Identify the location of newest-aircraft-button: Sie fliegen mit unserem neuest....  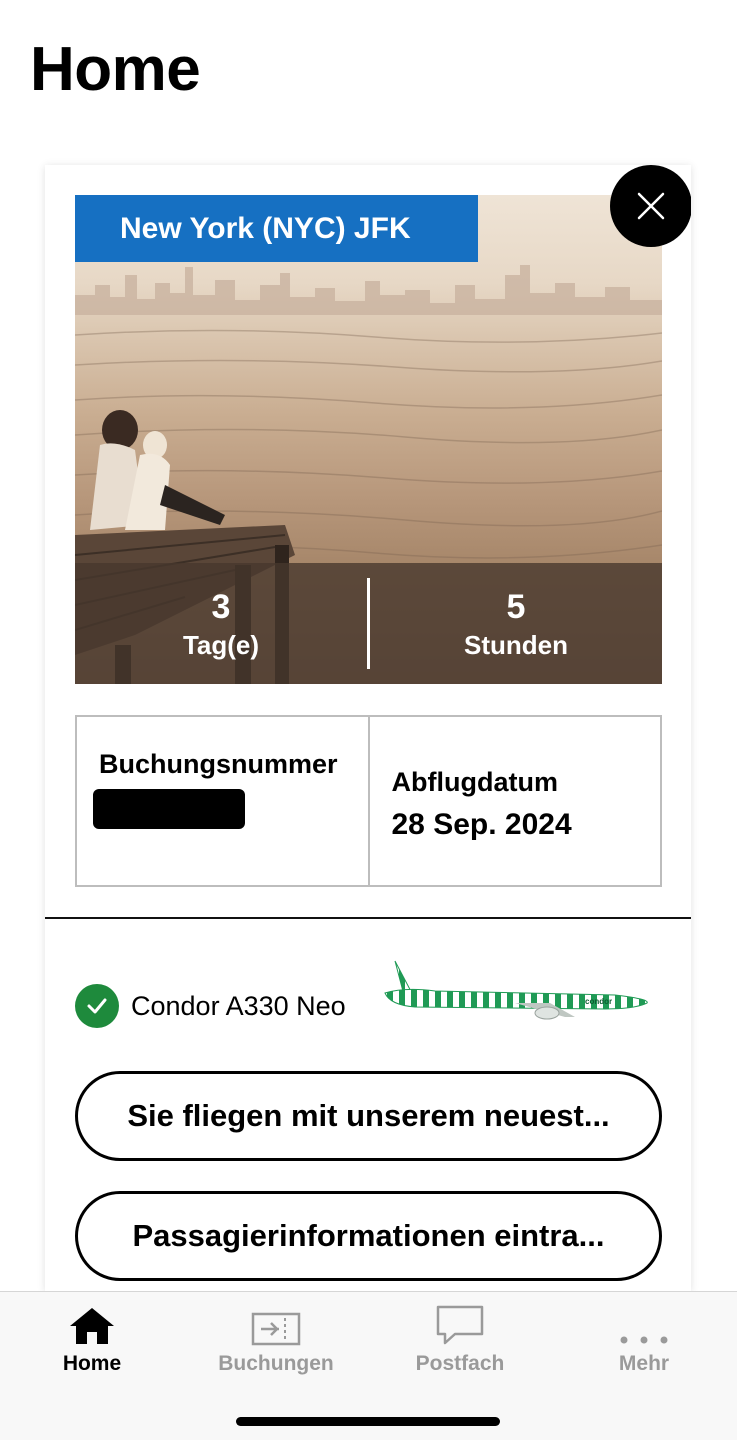
(368, 1116).